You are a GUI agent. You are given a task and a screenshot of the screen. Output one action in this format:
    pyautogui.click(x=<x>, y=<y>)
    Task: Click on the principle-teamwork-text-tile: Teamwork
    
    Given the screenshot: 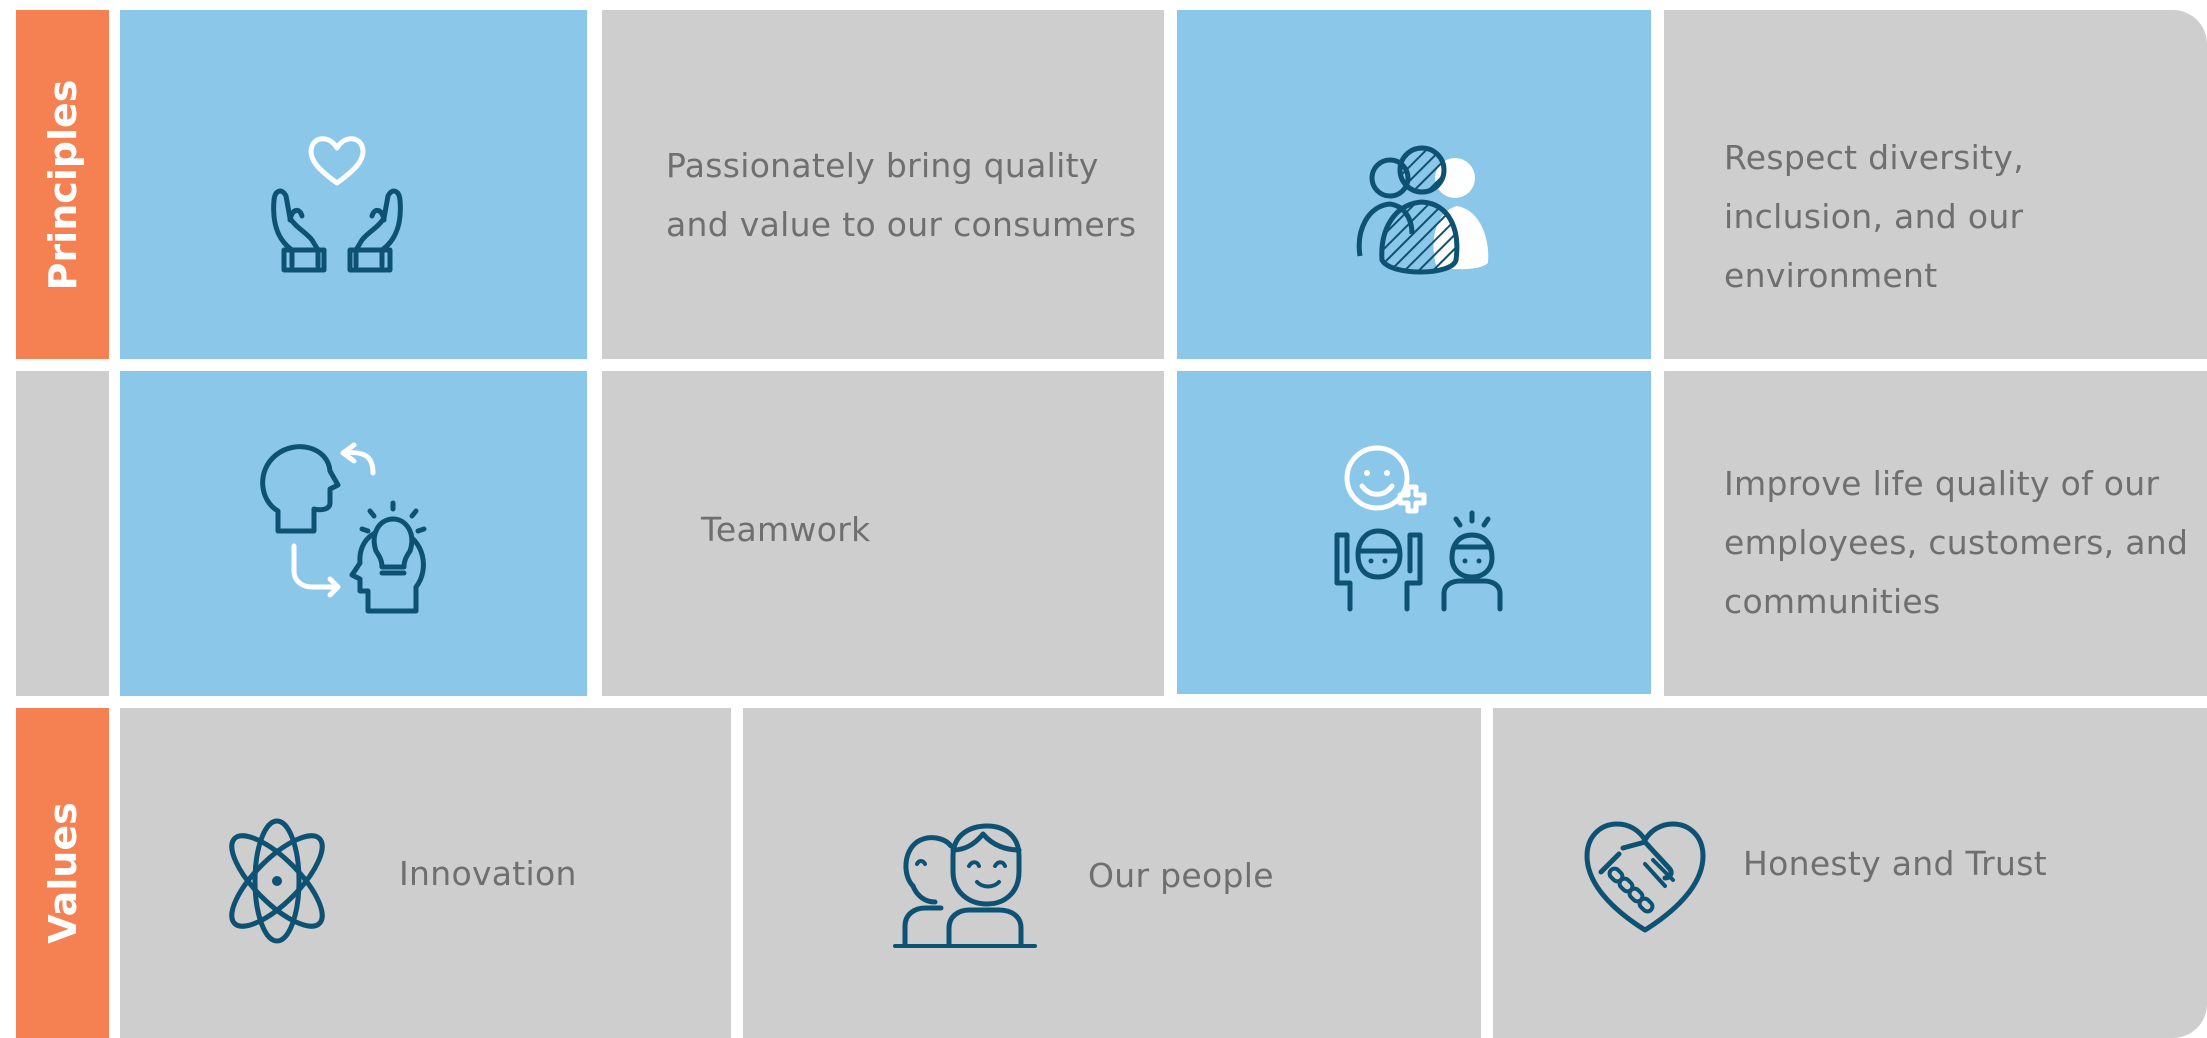 What is the action you would take?
    pyautogui.click(x=883, y=533)
    